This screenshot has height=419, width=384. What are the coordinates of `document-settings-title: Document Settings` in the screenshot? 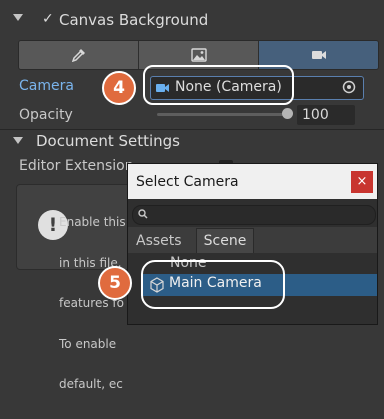 It's located at (108, 141).